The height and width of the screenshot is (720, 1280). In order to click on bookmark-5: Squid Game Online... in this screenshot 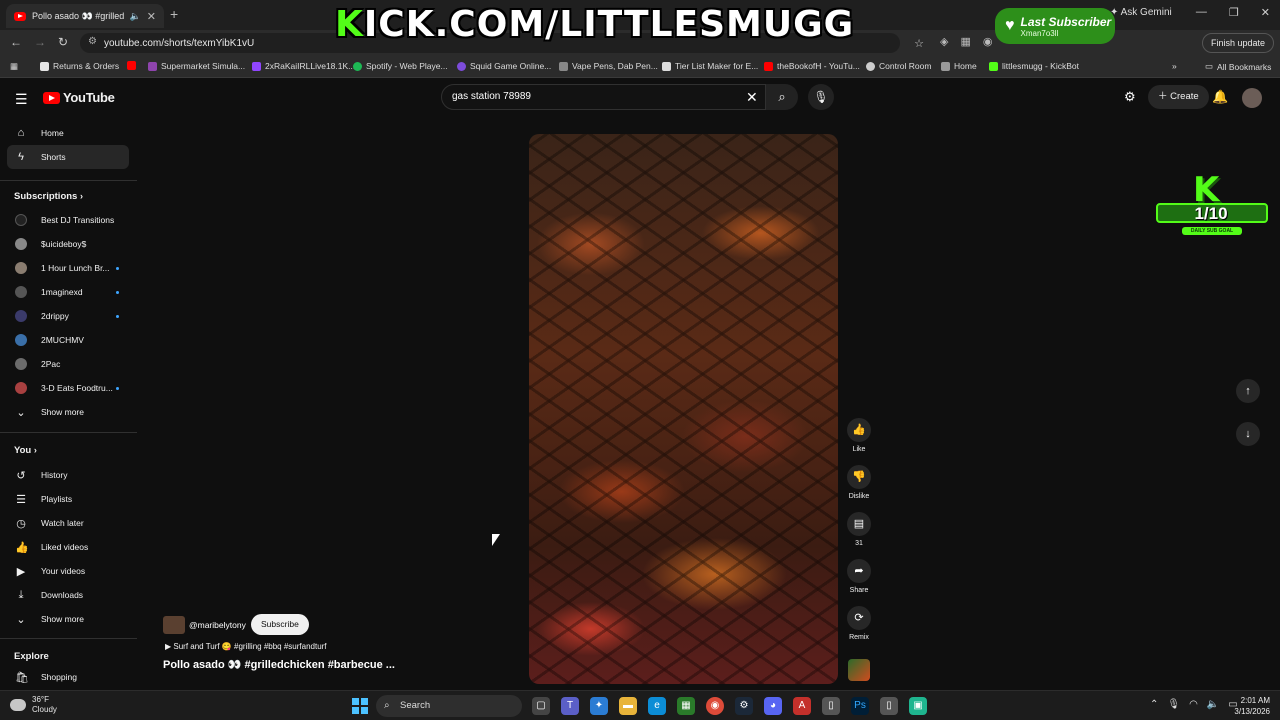, I will do `click(504, 66)`.